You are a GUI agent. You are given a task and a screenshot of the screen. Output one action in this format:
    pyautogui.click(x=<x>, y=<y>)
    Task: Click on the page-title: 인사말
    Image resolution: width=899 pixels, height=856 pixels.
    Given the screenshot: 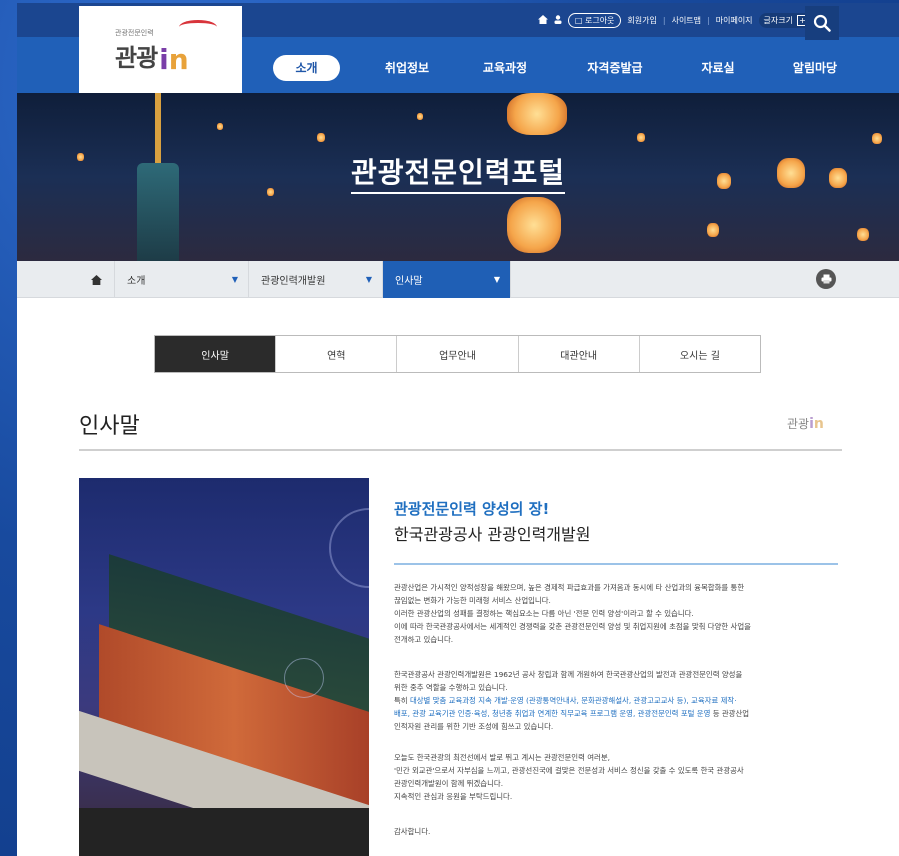 What is the action you would take?
    pyautogui.click(x=109, y=426)
    